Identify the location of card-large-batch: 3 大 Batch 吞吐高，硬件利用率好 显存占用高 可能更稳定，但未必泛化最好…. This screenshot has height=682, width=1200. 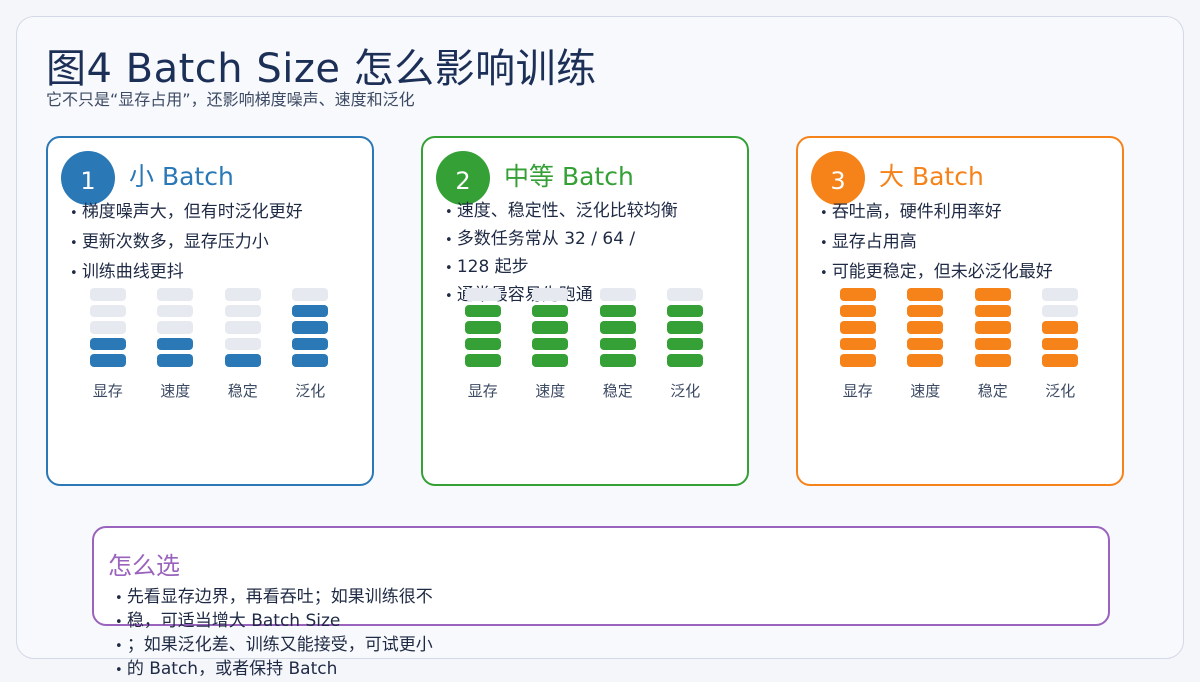
(960, 311).